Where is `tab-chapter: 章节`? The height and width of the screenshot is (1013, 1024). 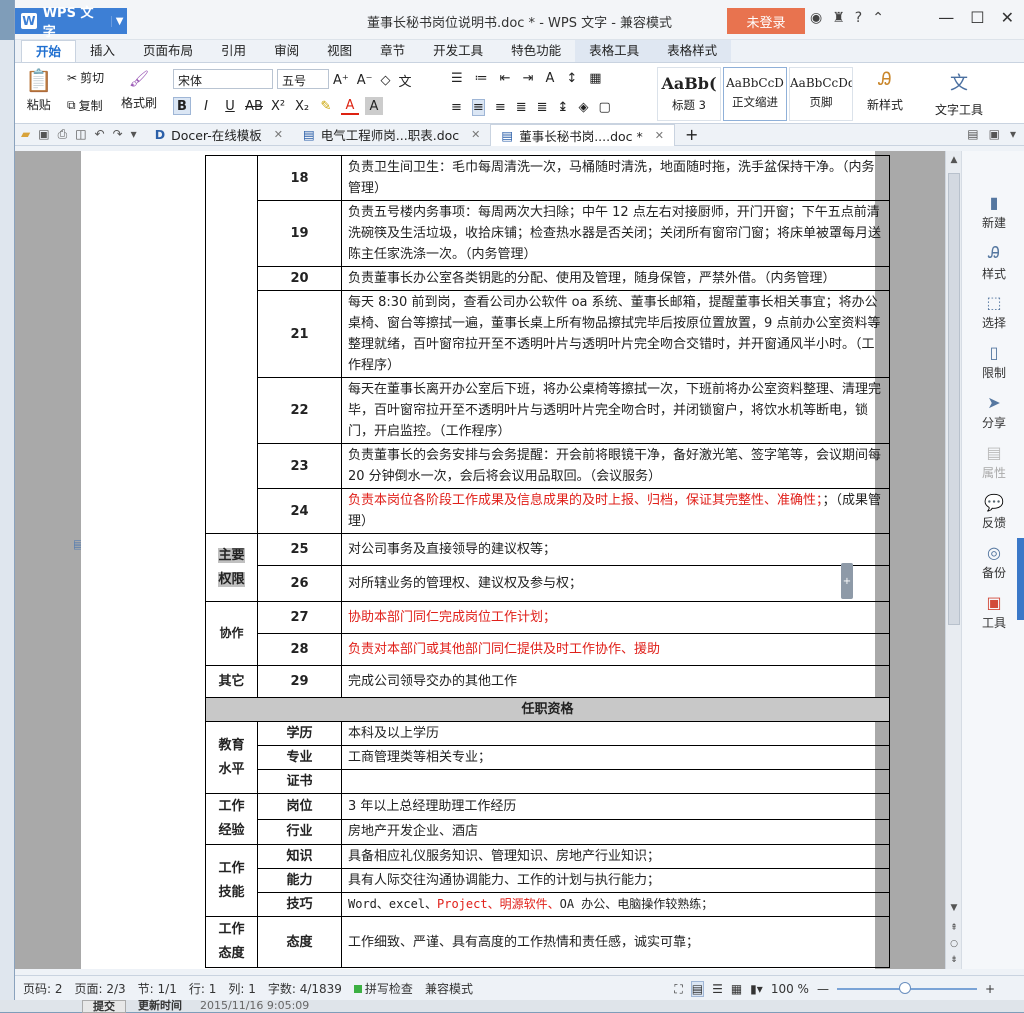
tab-chapter: 章节 is located at coordinates (392, 51).